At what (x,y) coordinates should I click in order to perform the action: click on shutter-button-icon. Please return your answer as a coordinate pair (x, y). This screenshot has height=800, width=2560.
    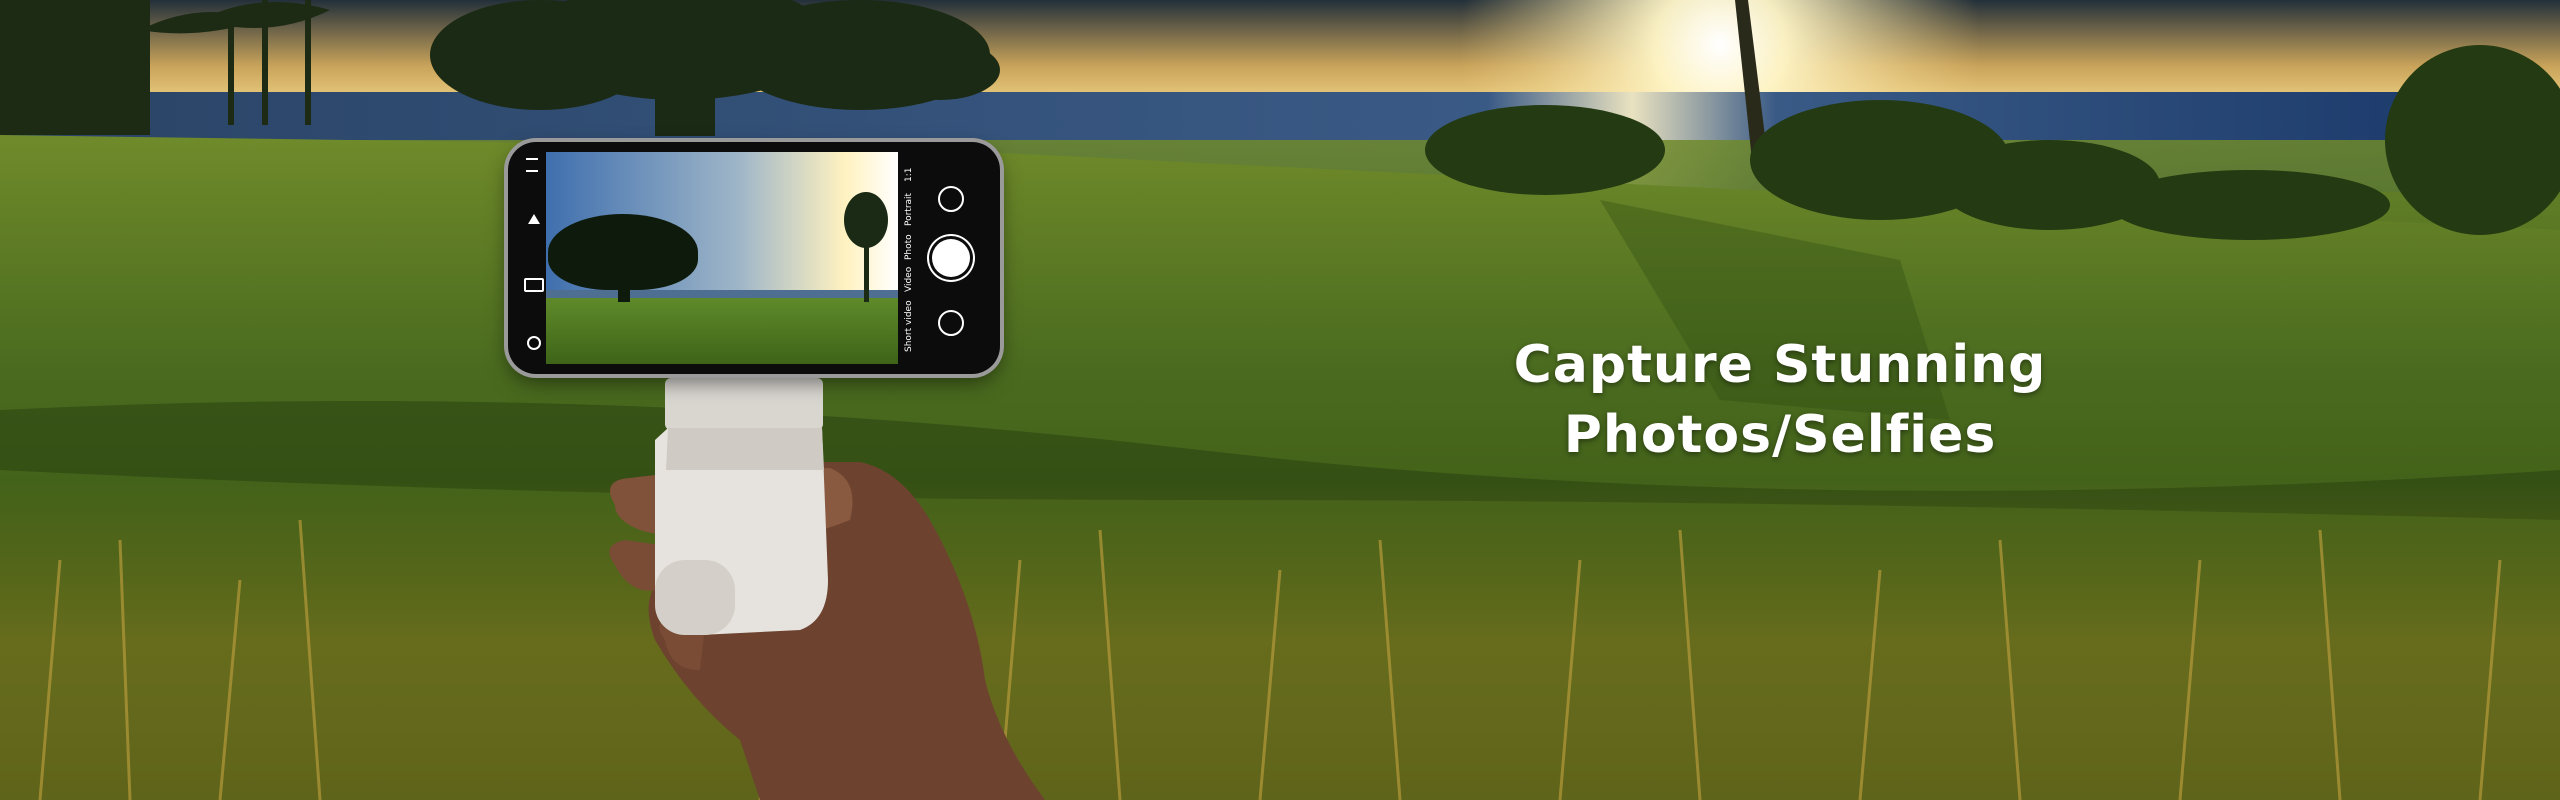
    Looking at the image, I should click on (951, 258).